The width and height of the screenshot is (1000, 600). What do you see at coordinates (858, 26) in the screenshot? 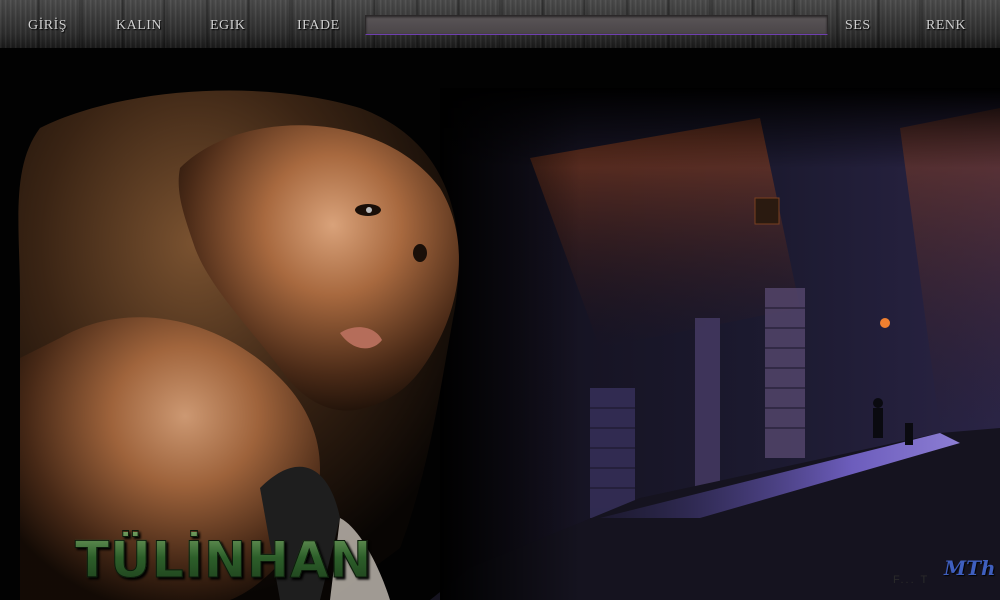
I see `toolbar-button-ses: SES` at bounding box center [858, 26].